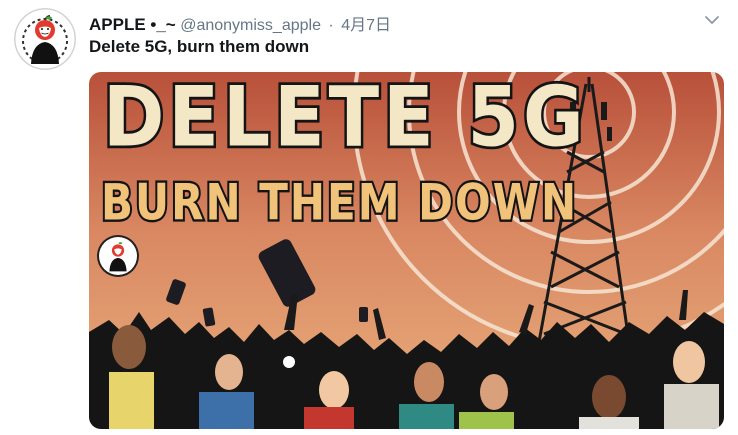  What do you see at coordinates (132, 24) in the screenshot?
I see `display-name: APPLE •_~` at bounding box center [132, 24].